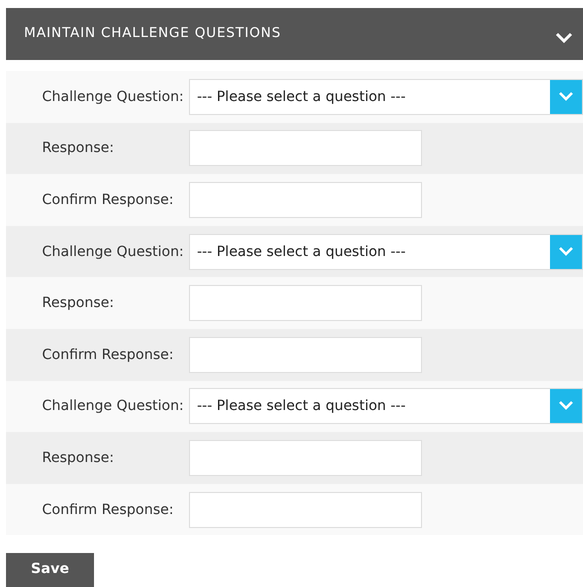 This screenshot has height=587, width=583. Describe the element at coordinates (50, 570) in the screenshot. I see `save-button: Save` at that location.